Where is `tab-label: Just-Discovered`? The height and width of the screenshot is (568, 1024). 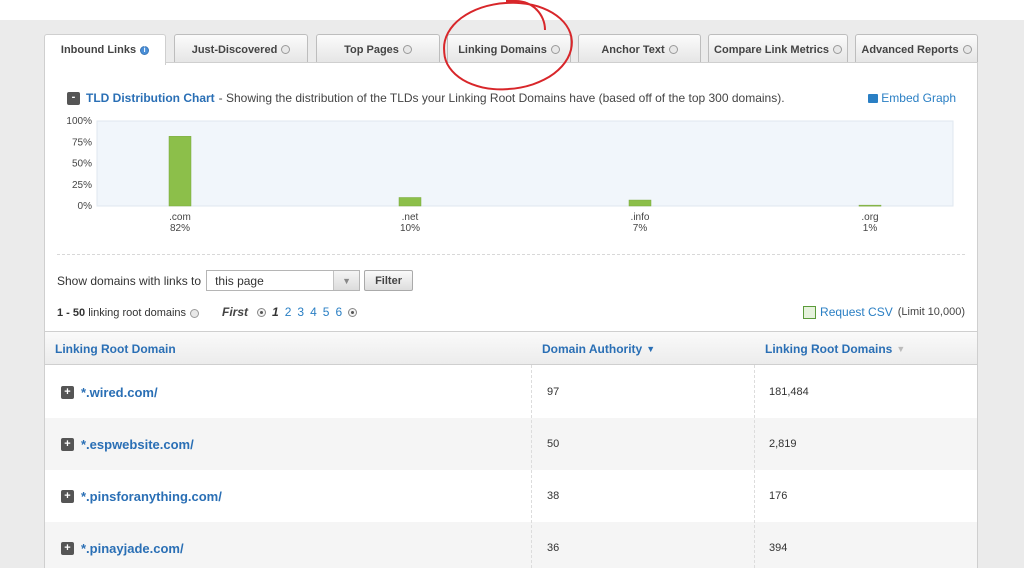
tab-label: Just-Discovered is located at coordinates (234, 49).